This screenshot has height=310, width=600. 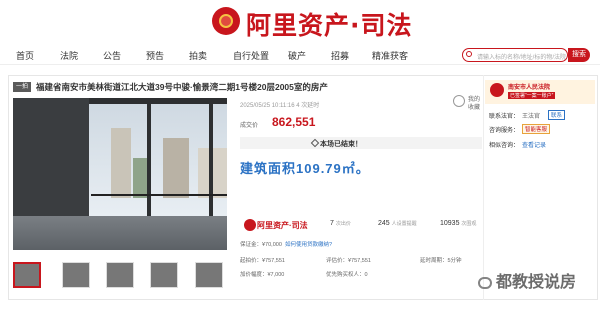 What do you see at coordinates (294, 122) in the screenshot?
I see `deal-price: 862,551` at bounding box center [294, 122].